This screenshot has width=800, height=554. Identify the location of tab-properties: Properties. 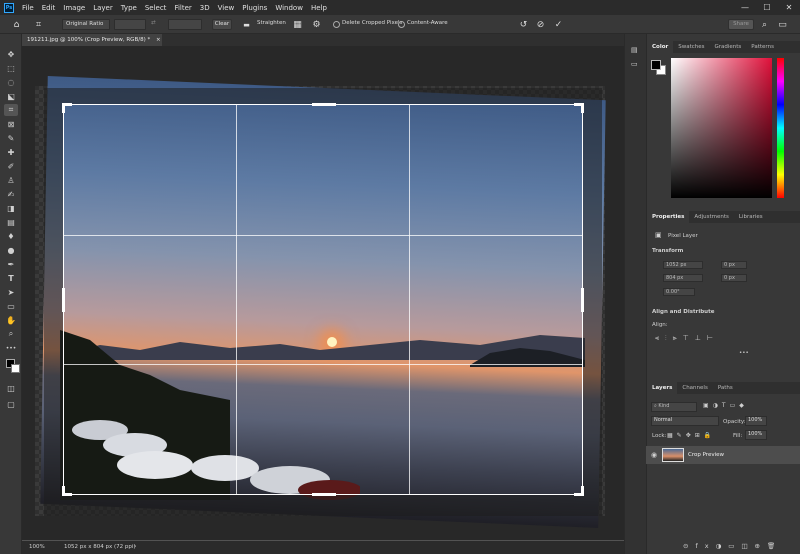
(668, 217).